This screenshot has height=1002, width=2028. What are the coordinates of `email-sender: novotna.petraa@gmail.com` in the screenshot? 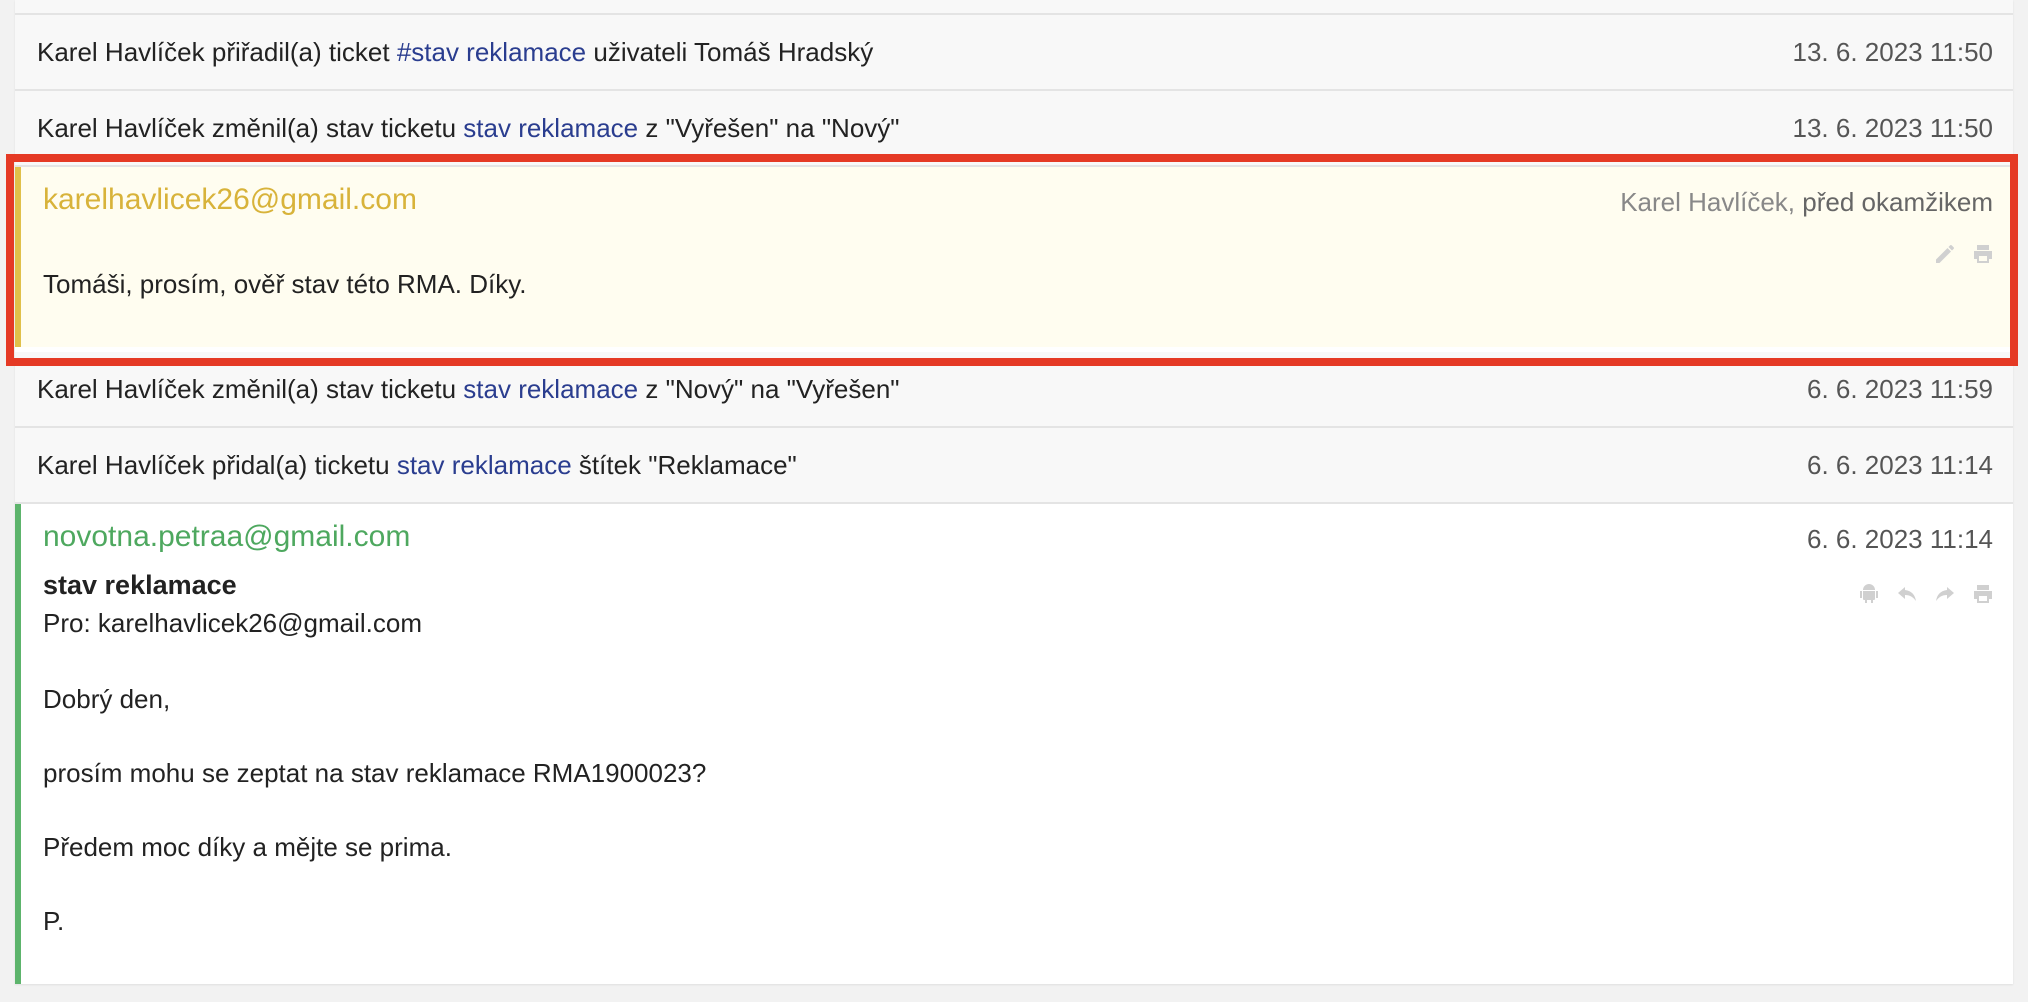 It's located at (226, 537).